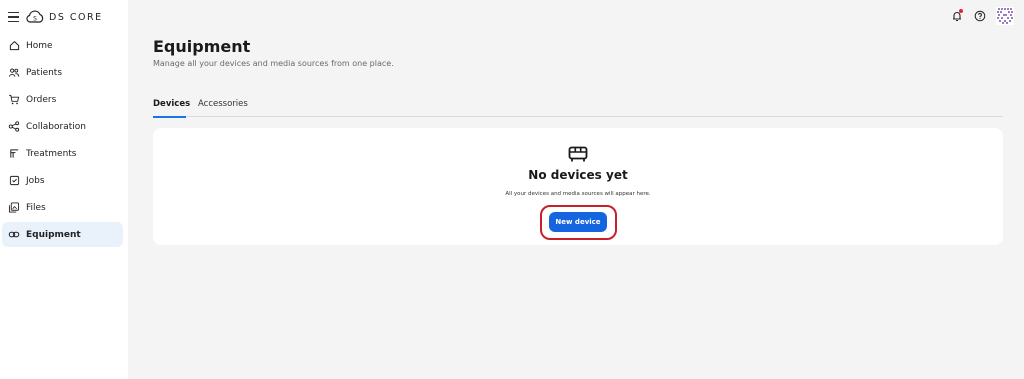 Image resolution: width=1024 pixels, height=379 pixels. What do you see at coordinates (35, 19) in the screenshot?
I see `svg-text: S` at bounding box center [35, 19].